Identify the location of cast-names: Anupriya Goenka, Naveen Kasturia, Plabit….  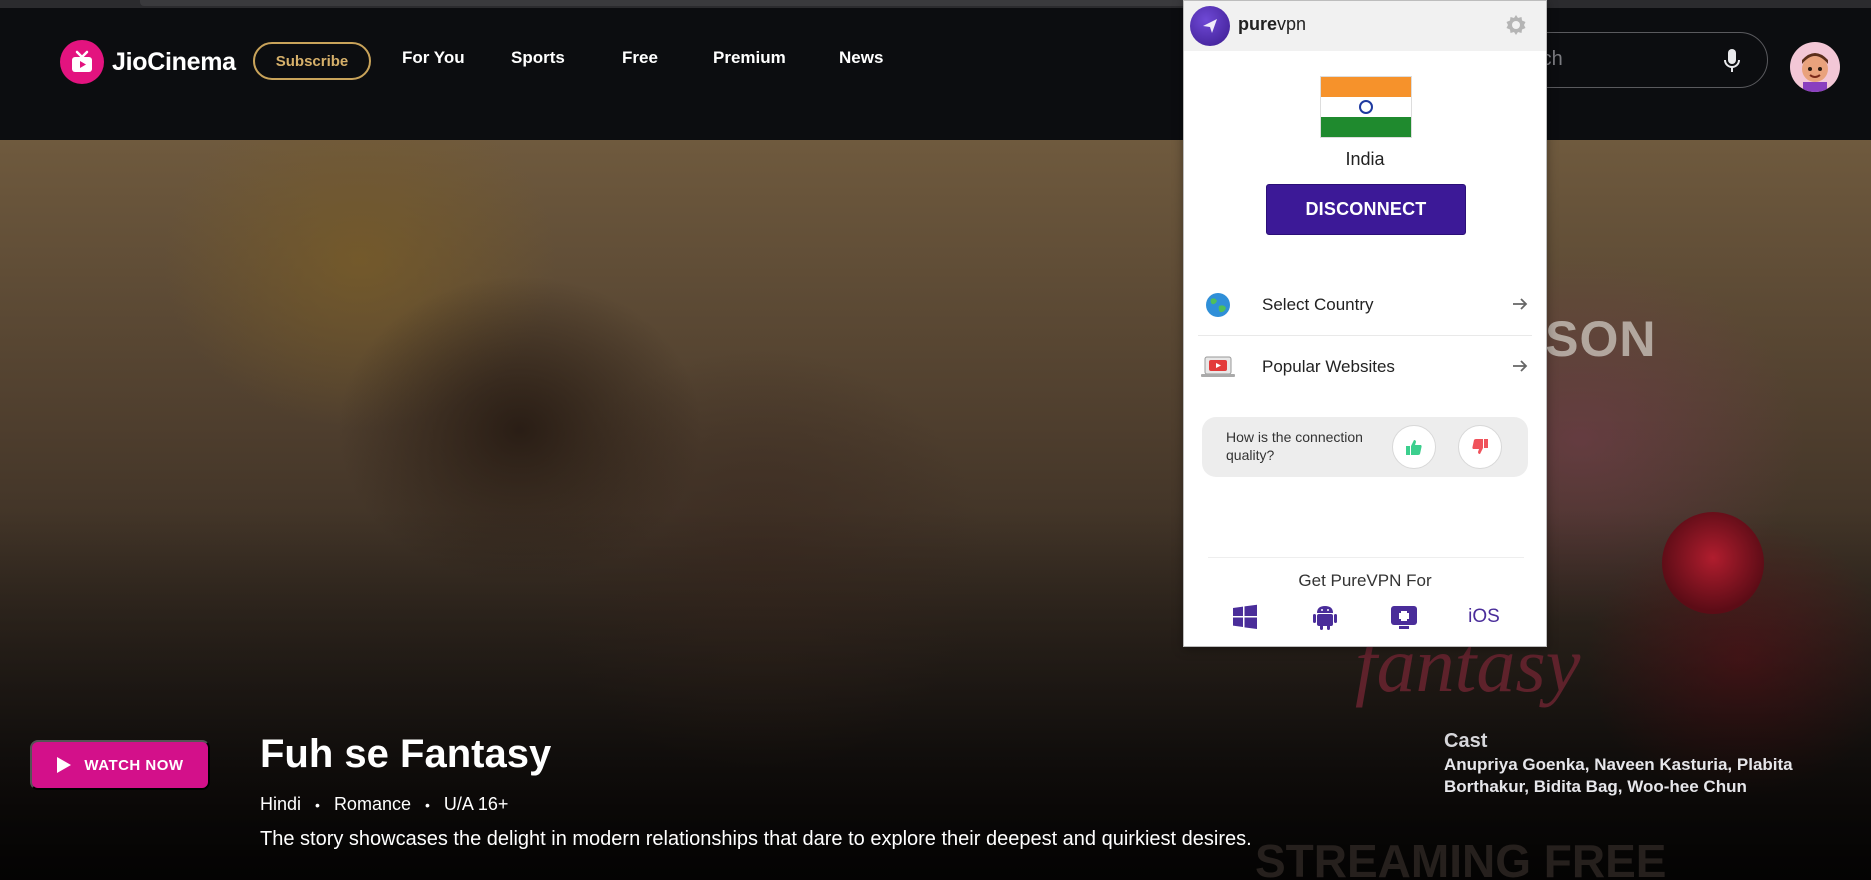
(1618, 775).